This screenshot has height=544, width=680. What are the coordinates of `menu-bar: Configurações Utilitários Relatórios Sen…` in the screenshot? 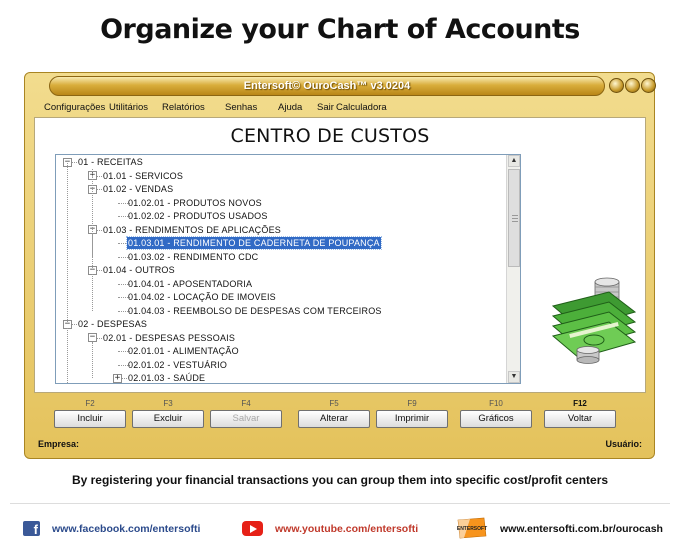 It's located at (334, 108).